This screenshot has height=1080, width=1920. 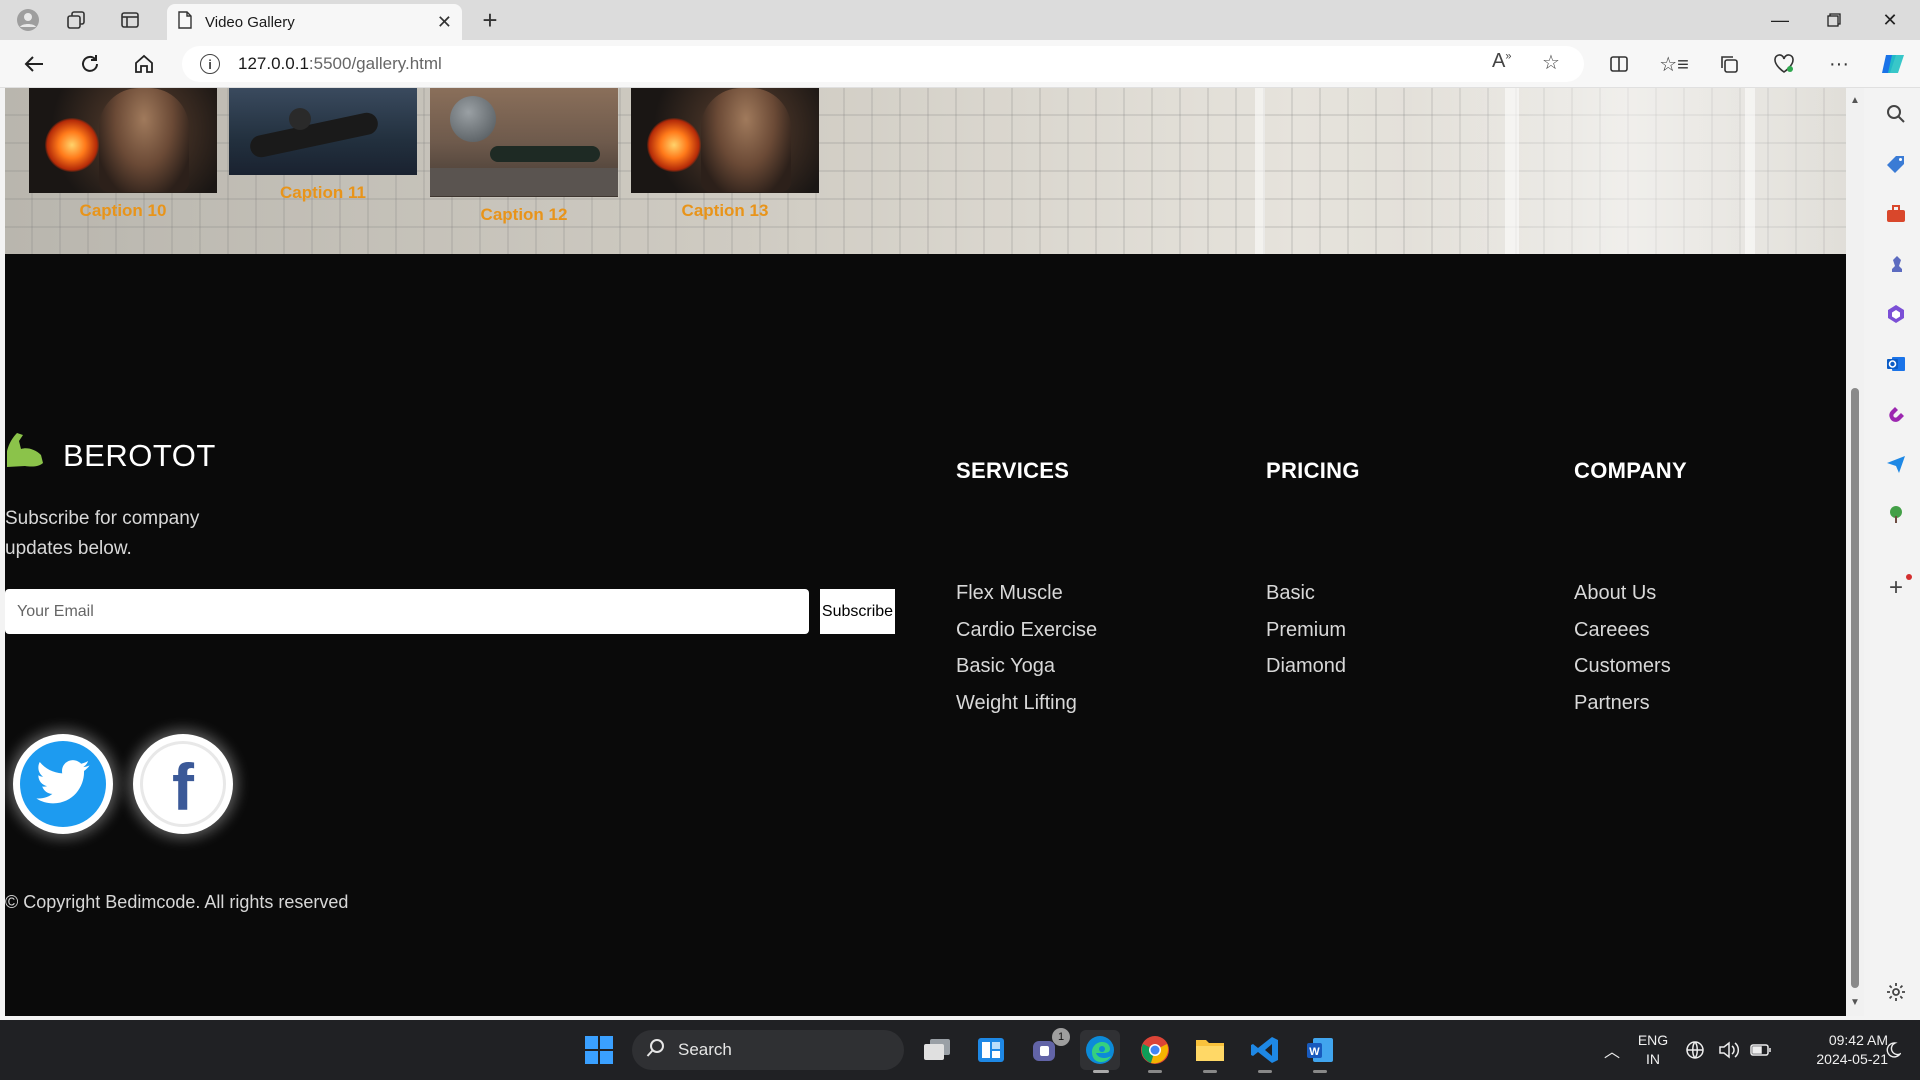 I want to click on microsoft-365-icon, so click(x=1896, y=314).